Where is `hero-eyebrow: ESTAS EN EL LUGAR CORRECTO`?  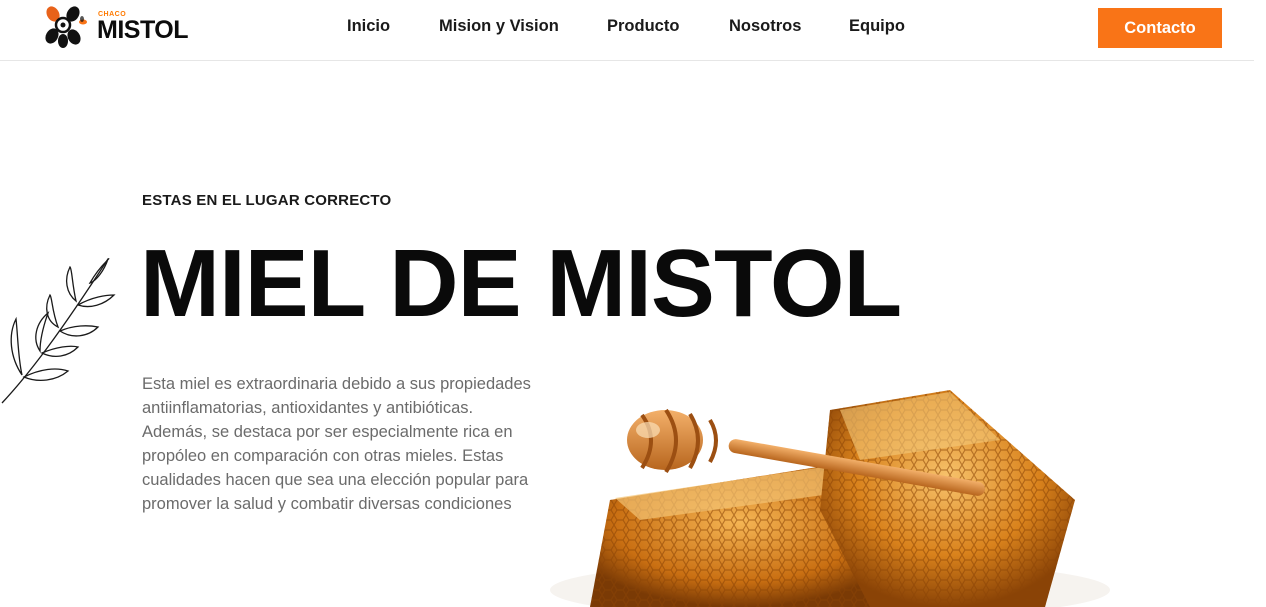 hero-eyebrow: ESTAS EN EL LUGAR CORRECTO is located at coordinates (267, 200).